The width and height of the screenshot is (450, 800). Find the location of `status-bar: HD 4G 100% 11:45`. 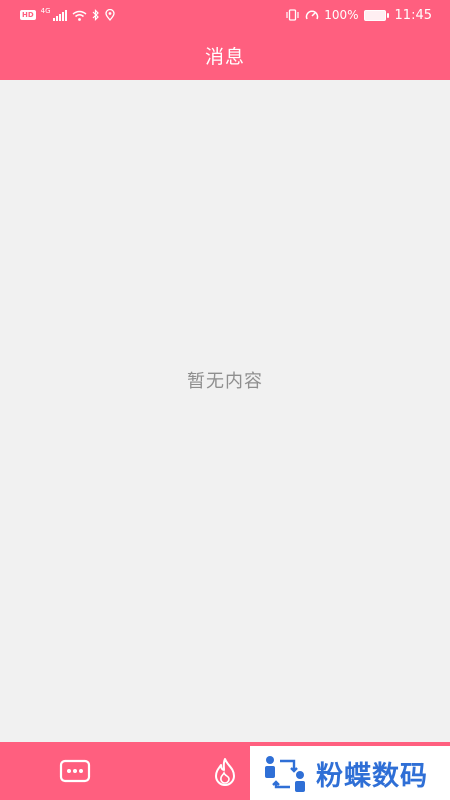

status-bar: HD 4G 100% 11:45 is located at coordinates (225, 15).